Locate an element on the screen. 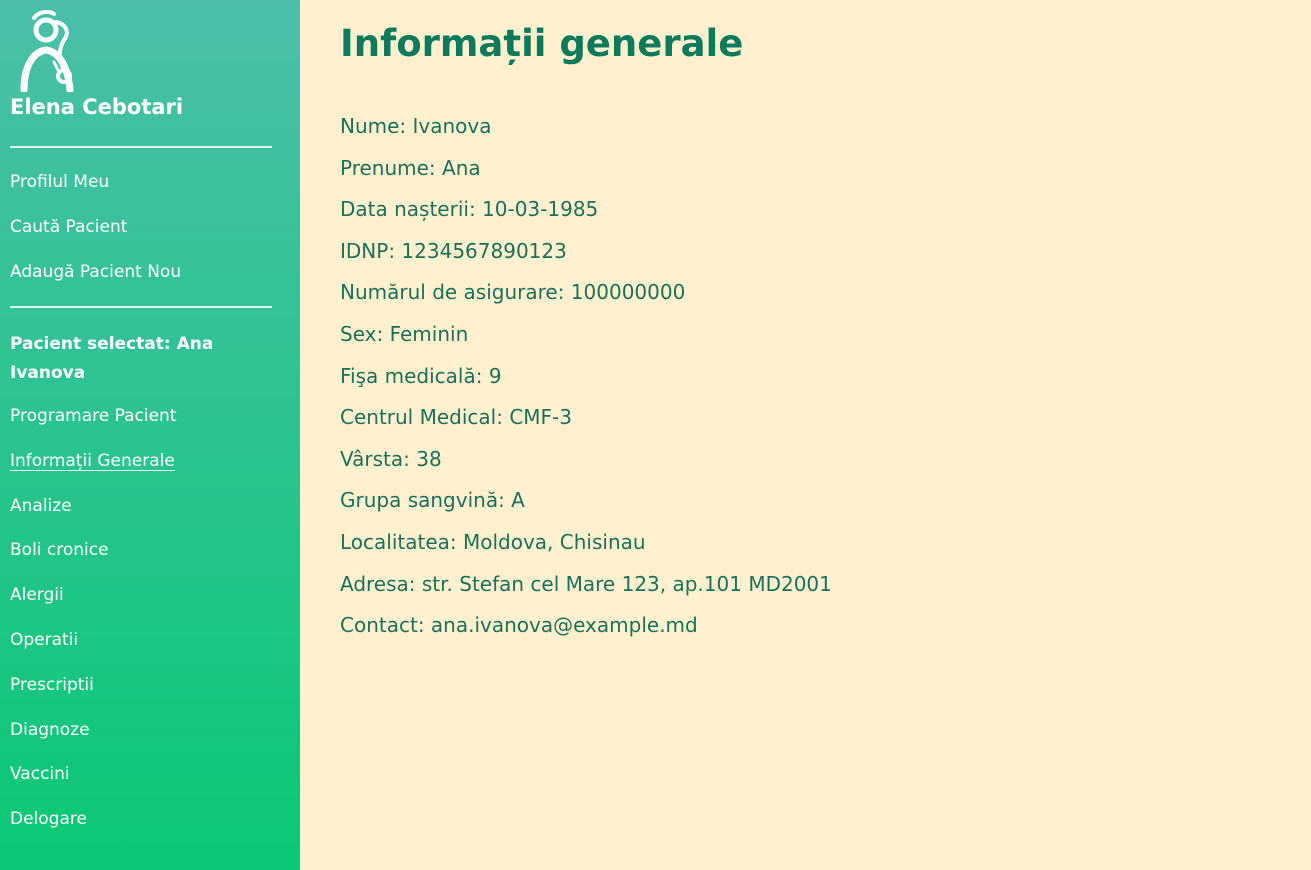 This screenshot has width=1311, height=870. selected-patient-label: Pacient selectat: Ana Ivanova is located at coordinates (112, 358).